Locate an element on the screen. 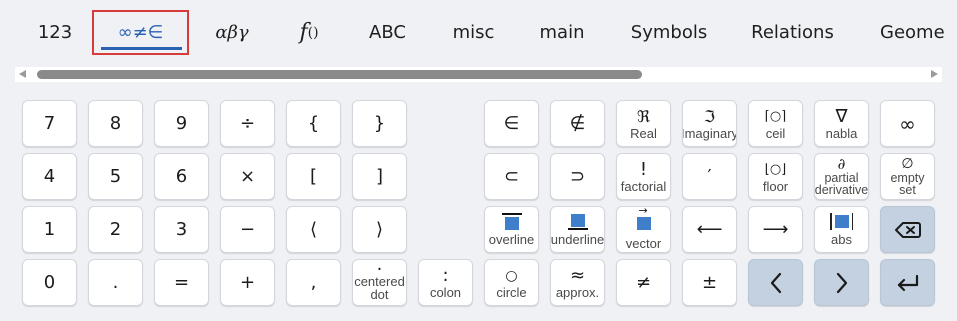 The height and width of the screenshot is (321, 957). key-label: } is located at coordinates (379, 123).